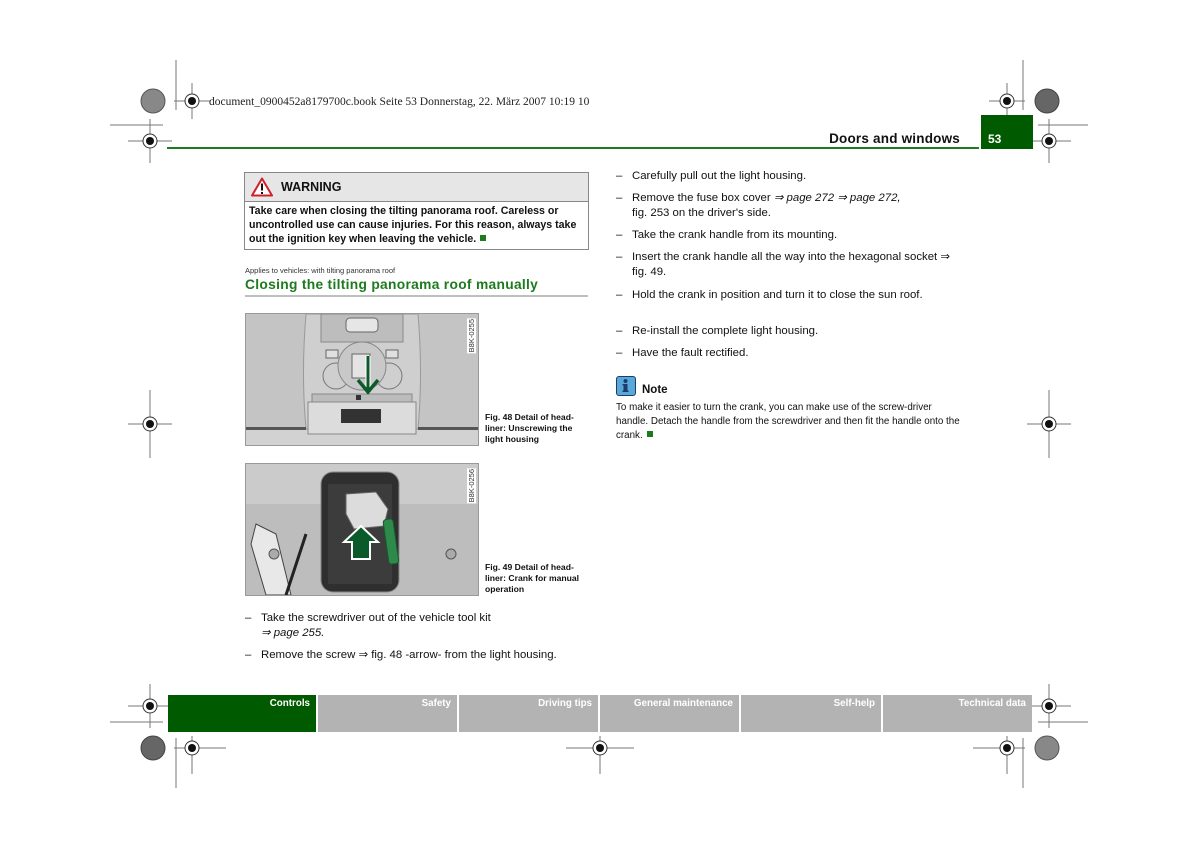 Image resolution: width=1200 pixels, height=848 pixels. Describe the element at coordinates (626, 386) in the screenshot. I see `info-icon` at that location.